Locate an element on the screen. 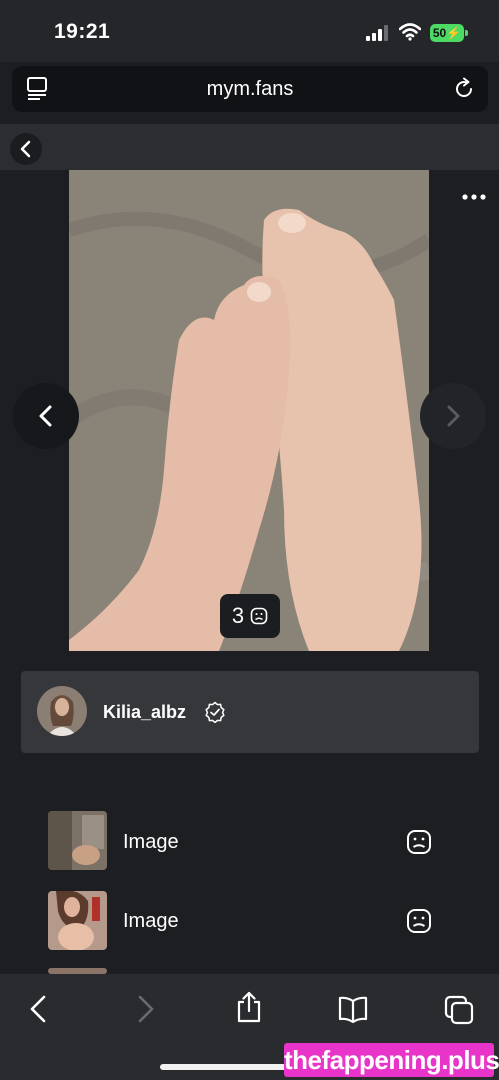 This screenshot has height=1080, width=499. media-count-badge: 3 is located at coordinates (250, 616).